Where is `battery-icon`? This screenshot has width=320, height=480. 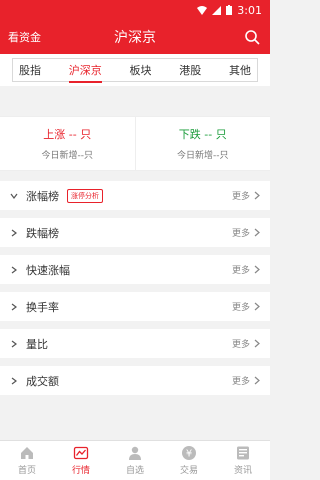 battery-icon is located at coordinates (229, 10).